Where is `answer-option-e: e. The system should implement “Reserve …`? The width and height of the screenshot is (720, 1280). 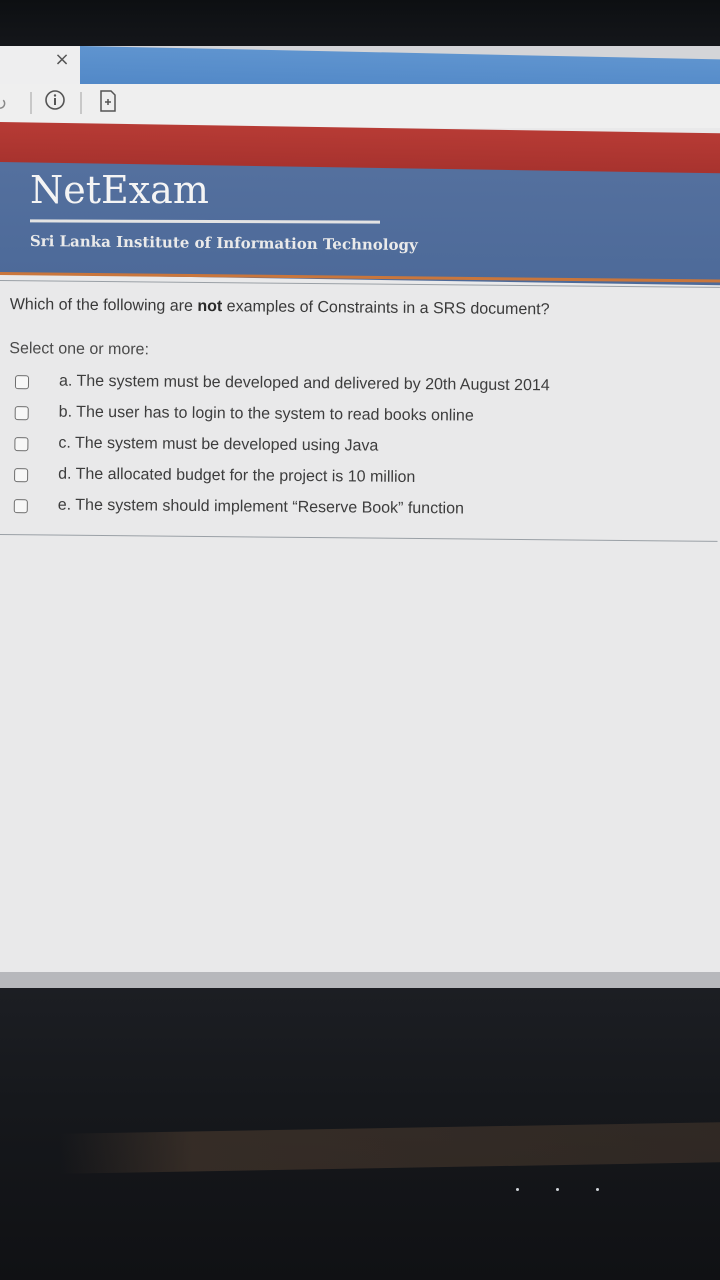
answer-option-e: e. The system should implement “Reserve … is located at coordinates (359, 512).